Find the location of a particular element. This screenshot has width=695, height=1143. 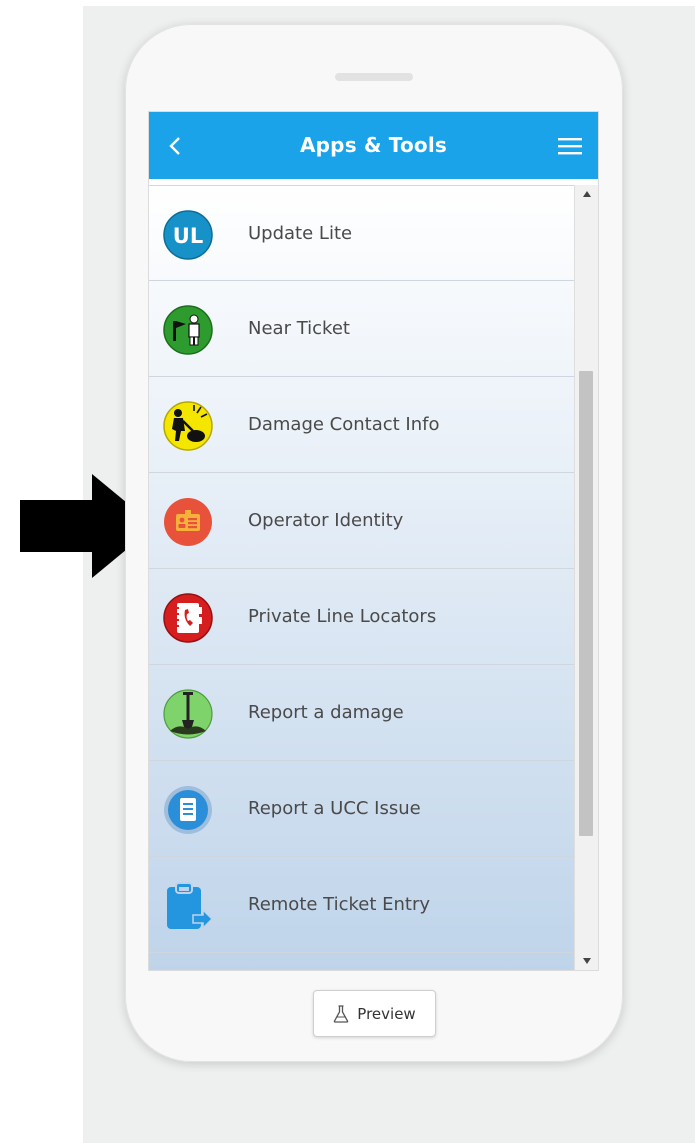

app-header: Apps & Tools is located at coordinates (373, 145).